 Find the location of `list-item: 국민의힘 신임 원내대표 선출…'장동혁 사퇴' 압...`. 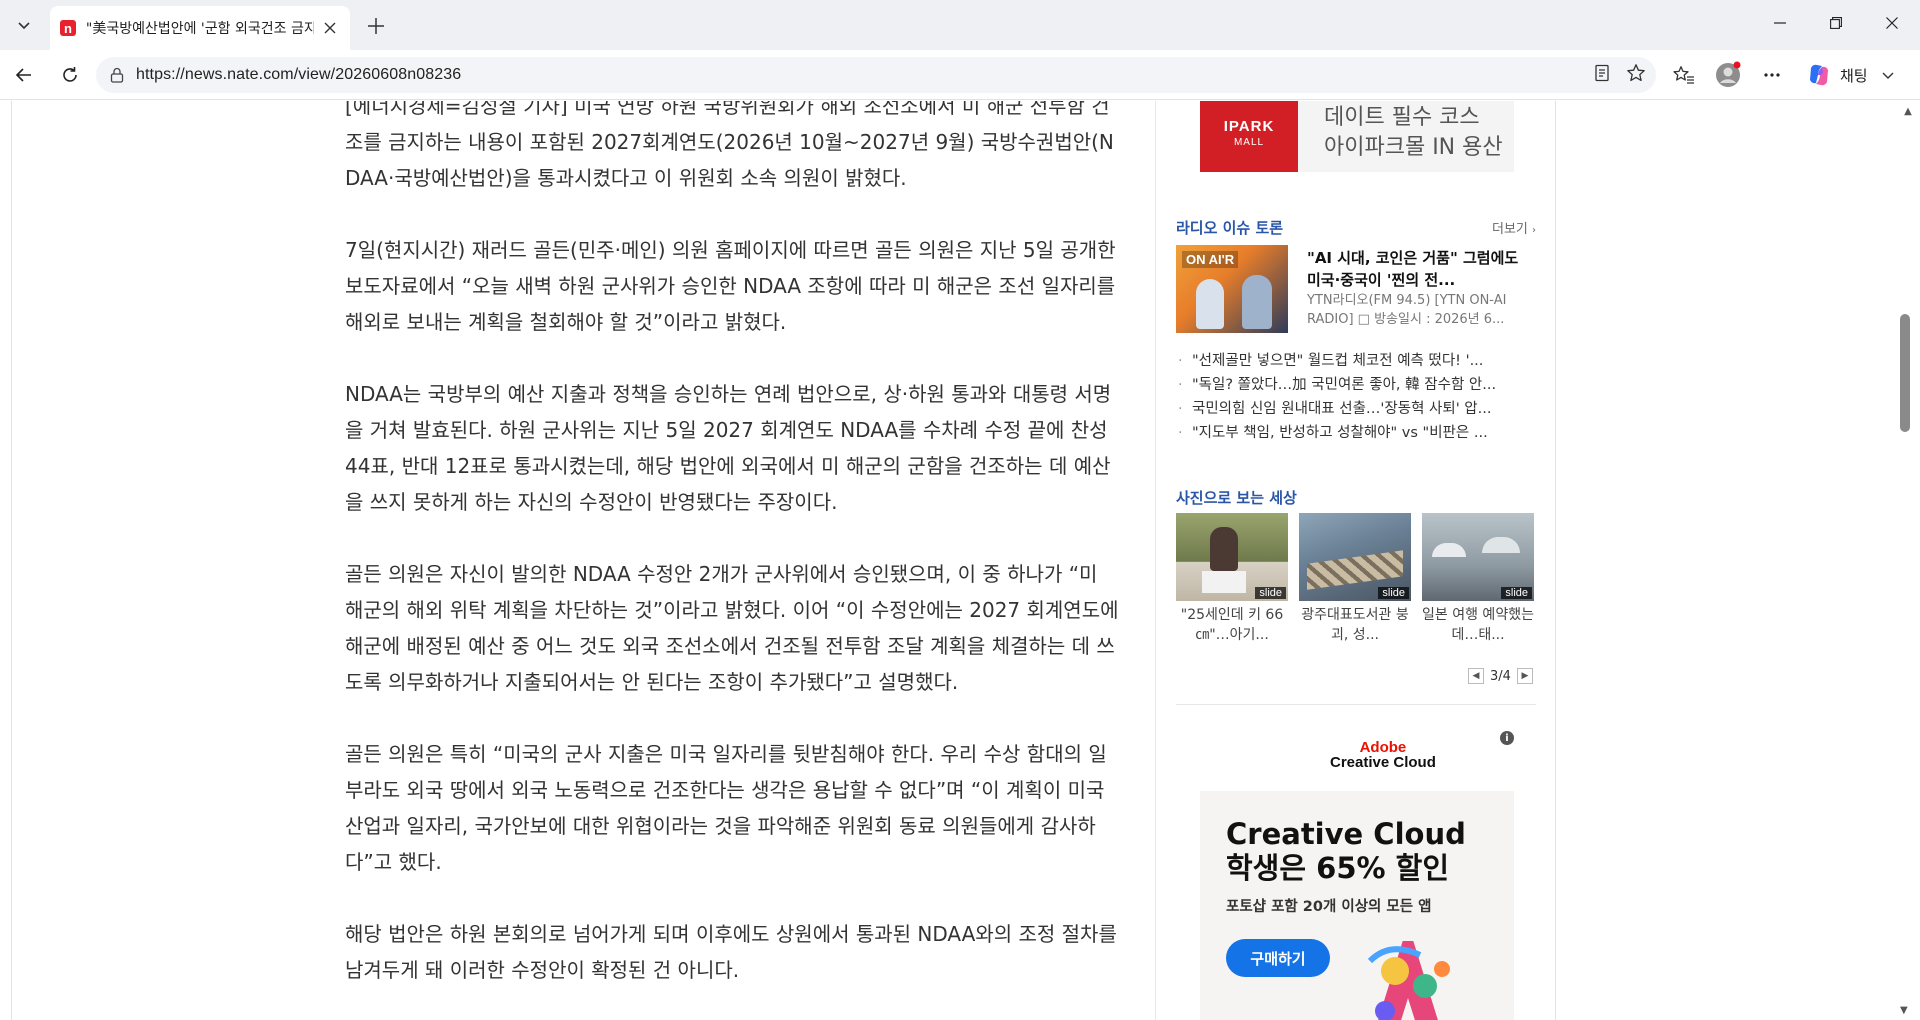

list-item: 국민의힘 신임 원내대표 선출…'장동혁 사퇴' 압... is located at coordinates (1346, 409).